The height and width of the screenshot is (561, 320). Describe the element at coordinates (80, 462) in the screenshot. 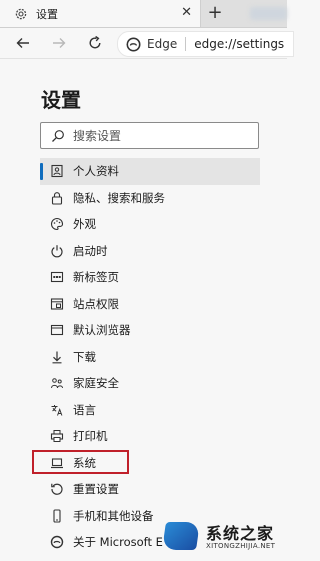

I see `highlight-box` at that location.